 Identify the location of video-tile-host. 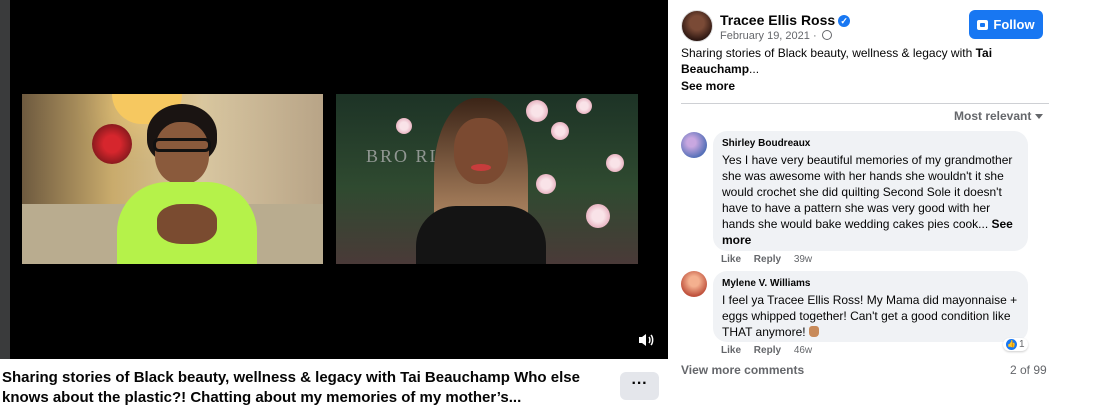
(172, 179).